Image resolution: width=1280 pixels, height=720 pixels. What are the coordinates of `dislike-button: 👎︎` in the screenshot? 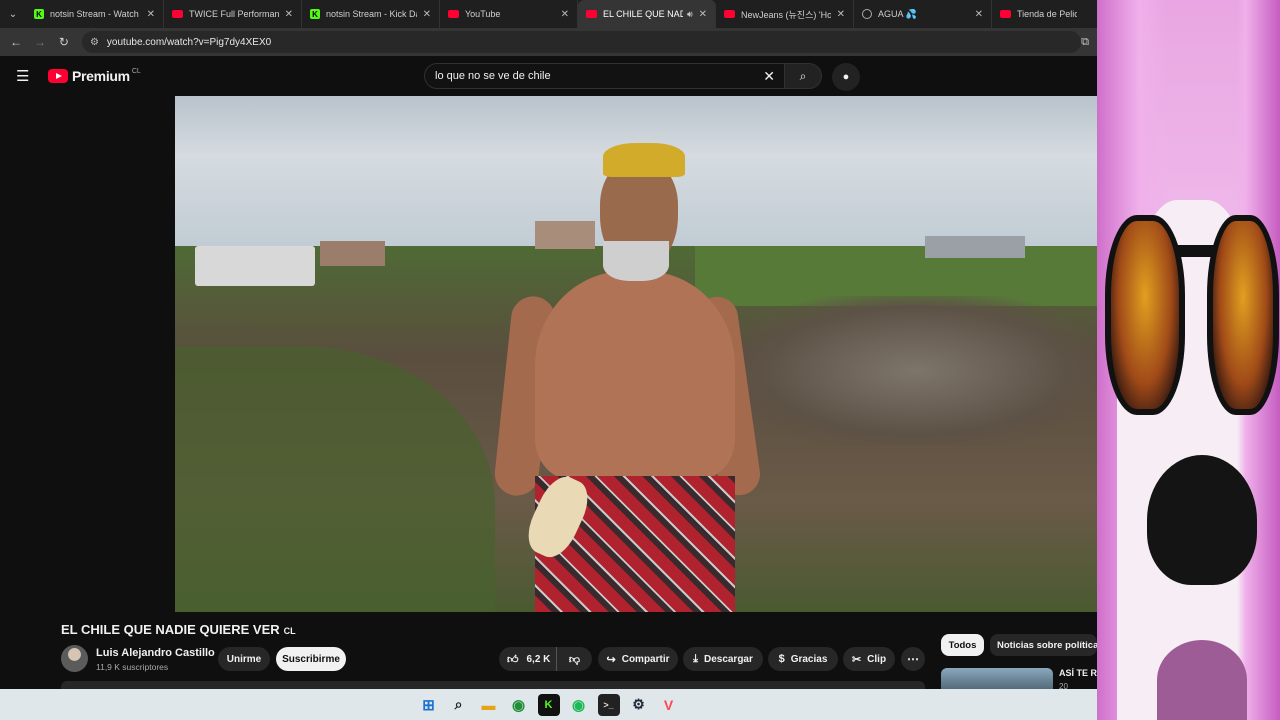 It's located at (574, 659).